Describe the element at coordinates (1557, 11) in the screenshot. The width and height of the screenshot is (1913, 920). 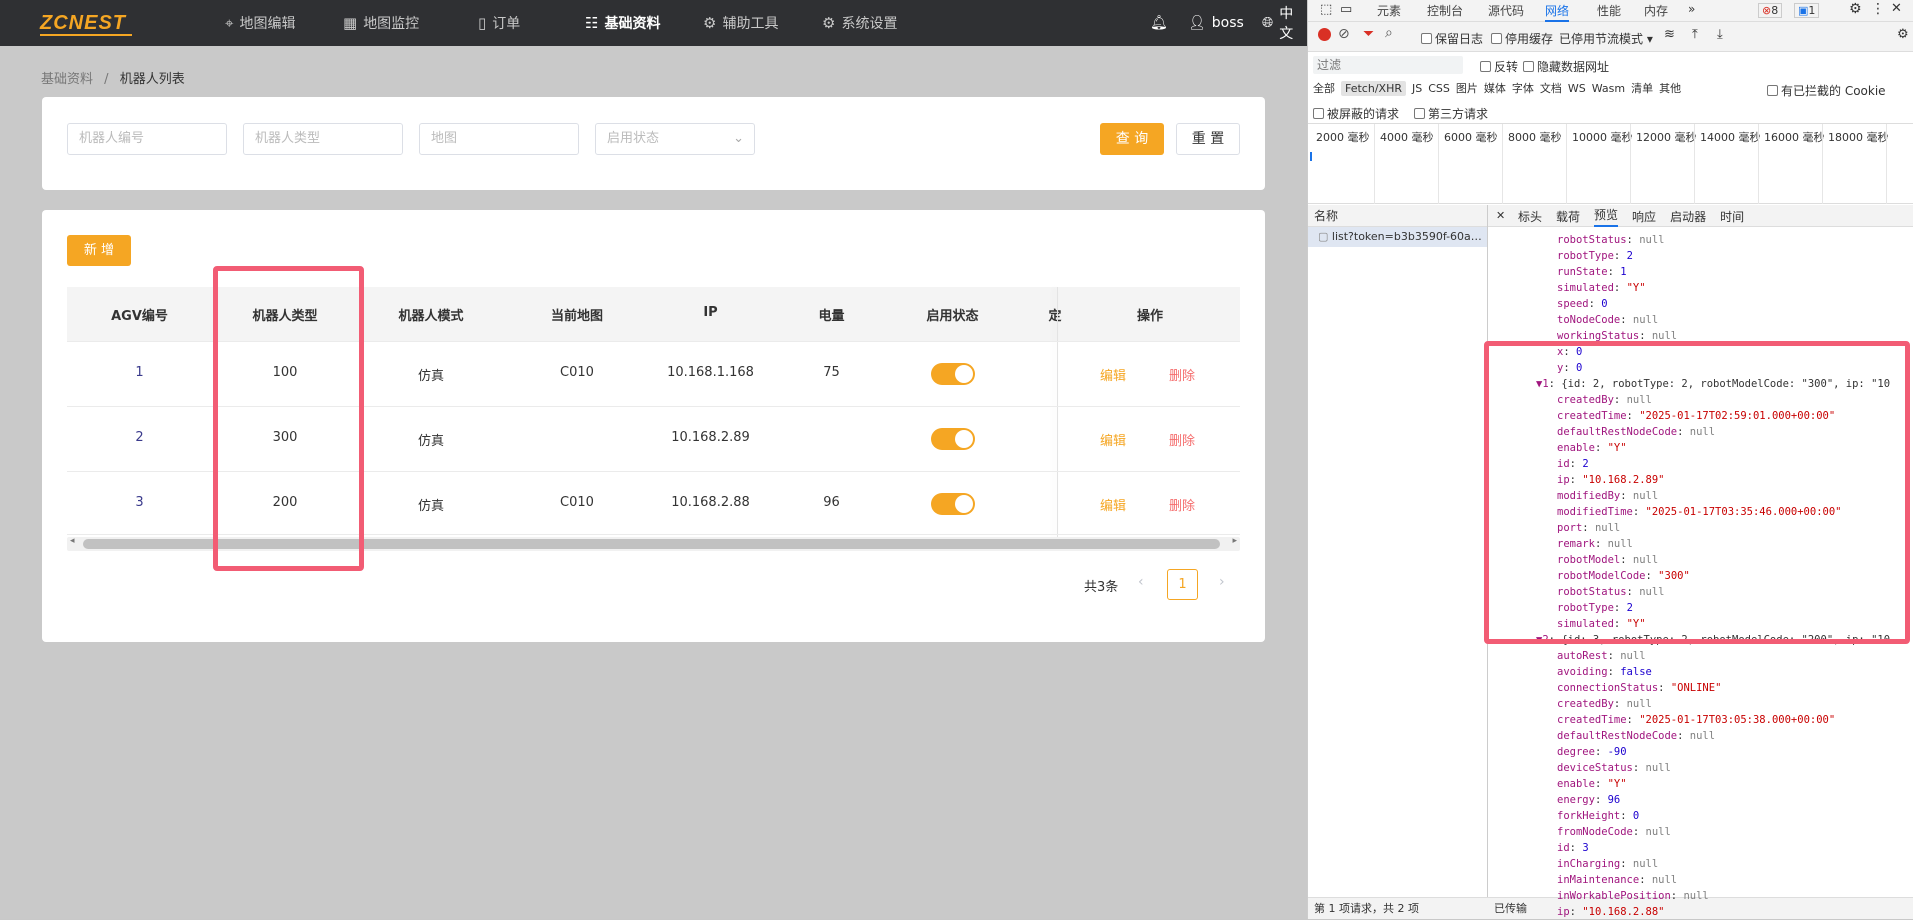
I see `tab-network: 网络` at that location.